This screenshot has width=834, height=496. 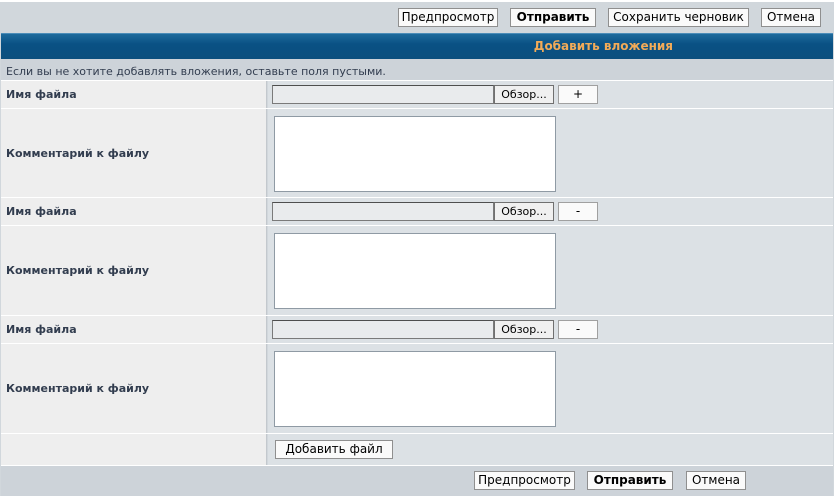 I want to click on submit-button-top: Отправить, so click(x=553, y=17).